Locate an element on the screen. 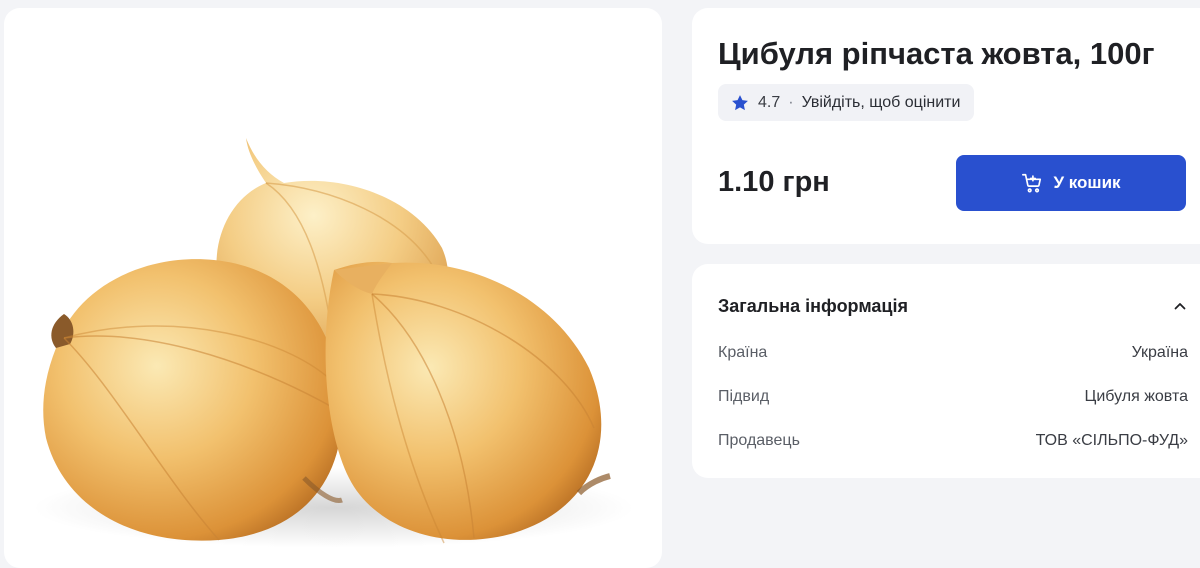 The image size is (1200, 568). info-value: Цибуля жовта is located at coordinates (1136, 396).